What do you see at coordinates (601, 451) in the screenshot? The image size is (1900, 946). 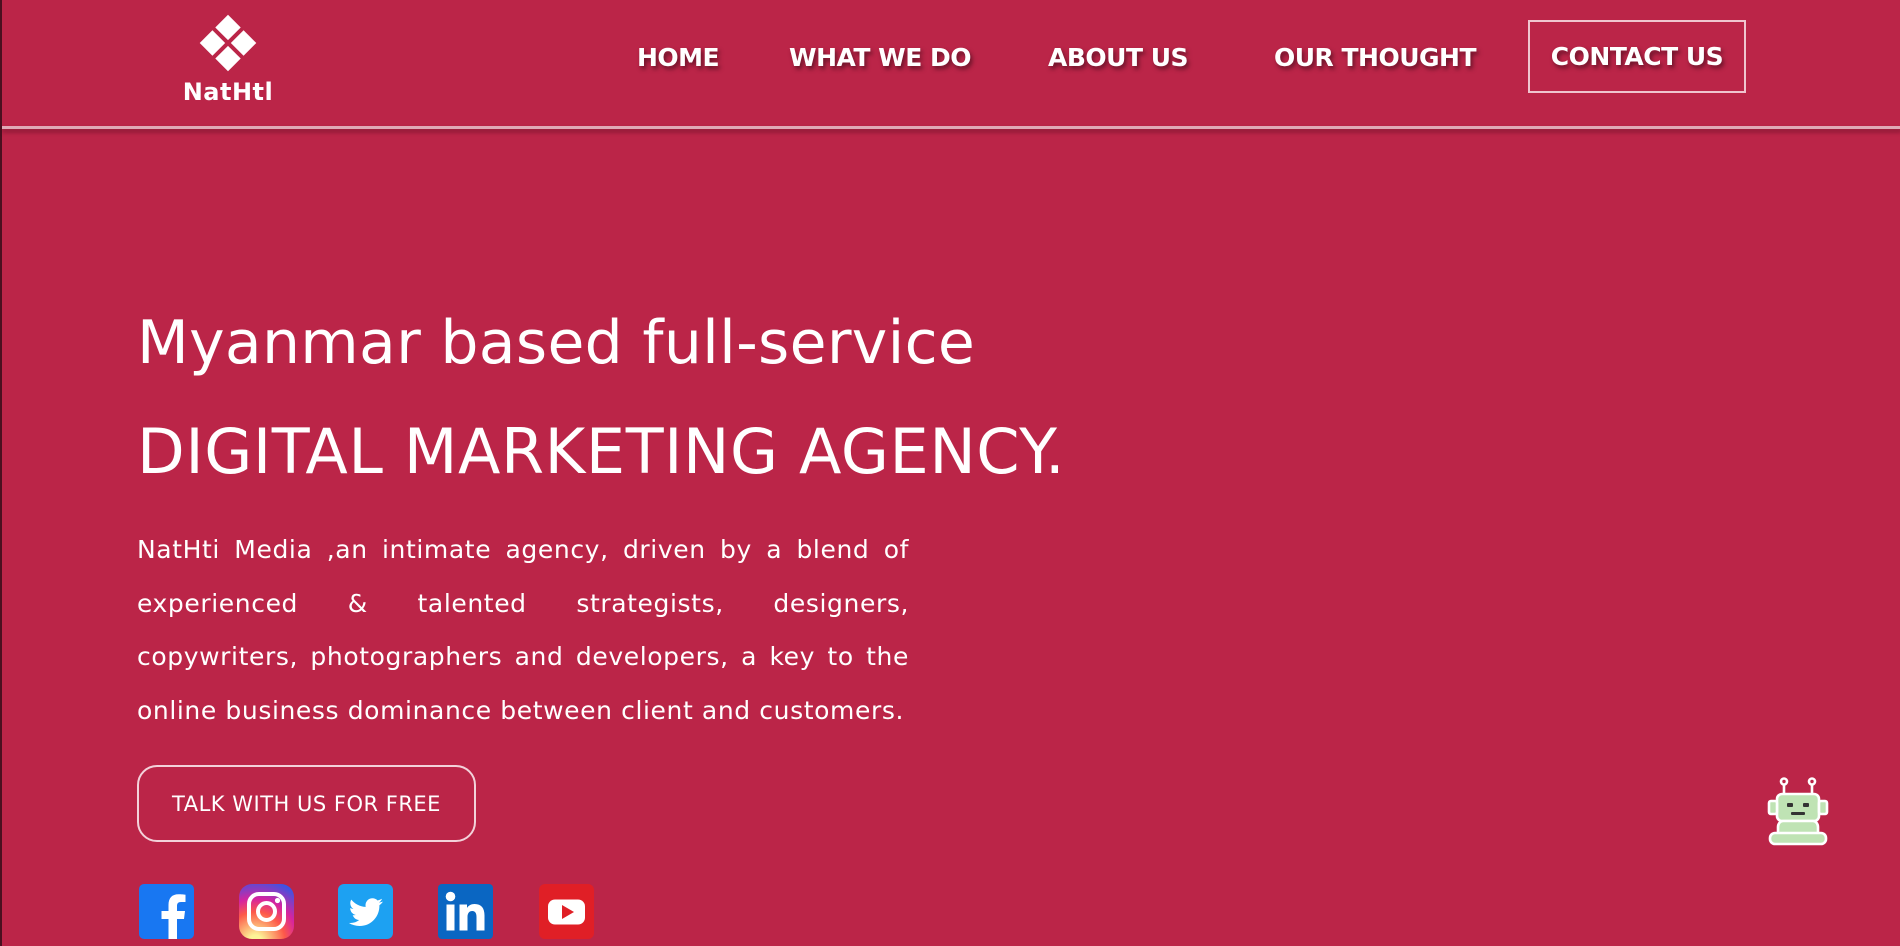 I see `hero-title: DIGITAL MARKETING AGENCY.` at bounding box center [601, 451].